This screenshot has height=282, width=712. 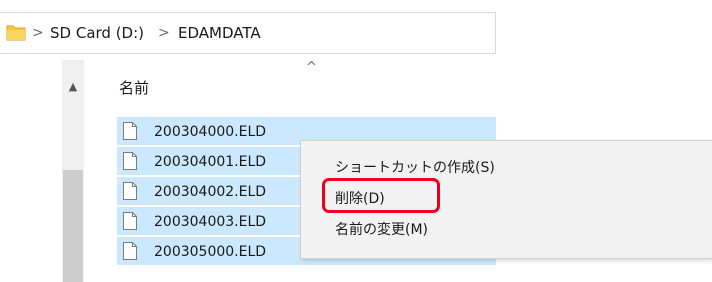 What do you see at coordinates (210, 252) in the screenshot?
I see `file-name: 200305000.ELD` at bounding box center [210, 252].